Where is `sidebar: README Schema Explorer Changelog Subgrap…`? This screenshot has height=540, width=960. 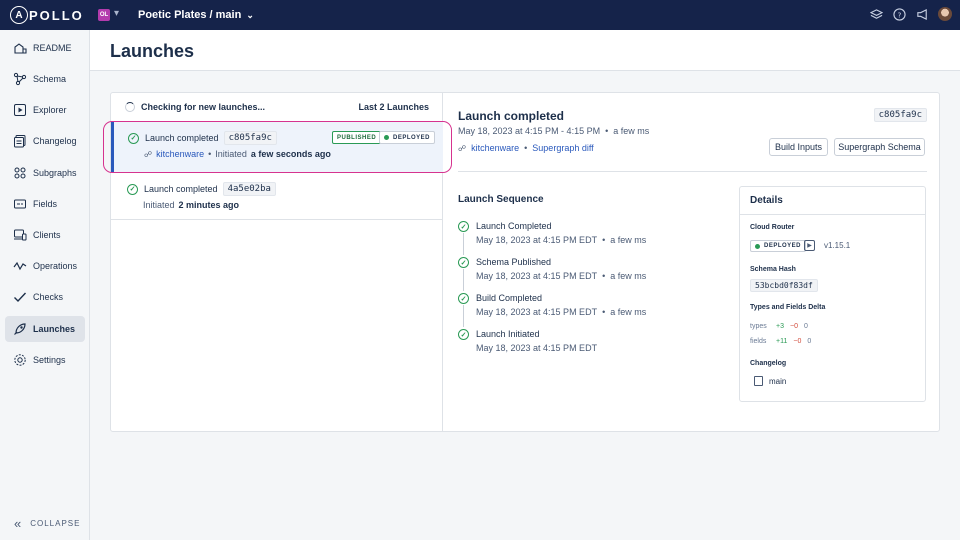
sidebar: README Schema Explorer Changelog Subgrap… is located at coordinates (45, 285).